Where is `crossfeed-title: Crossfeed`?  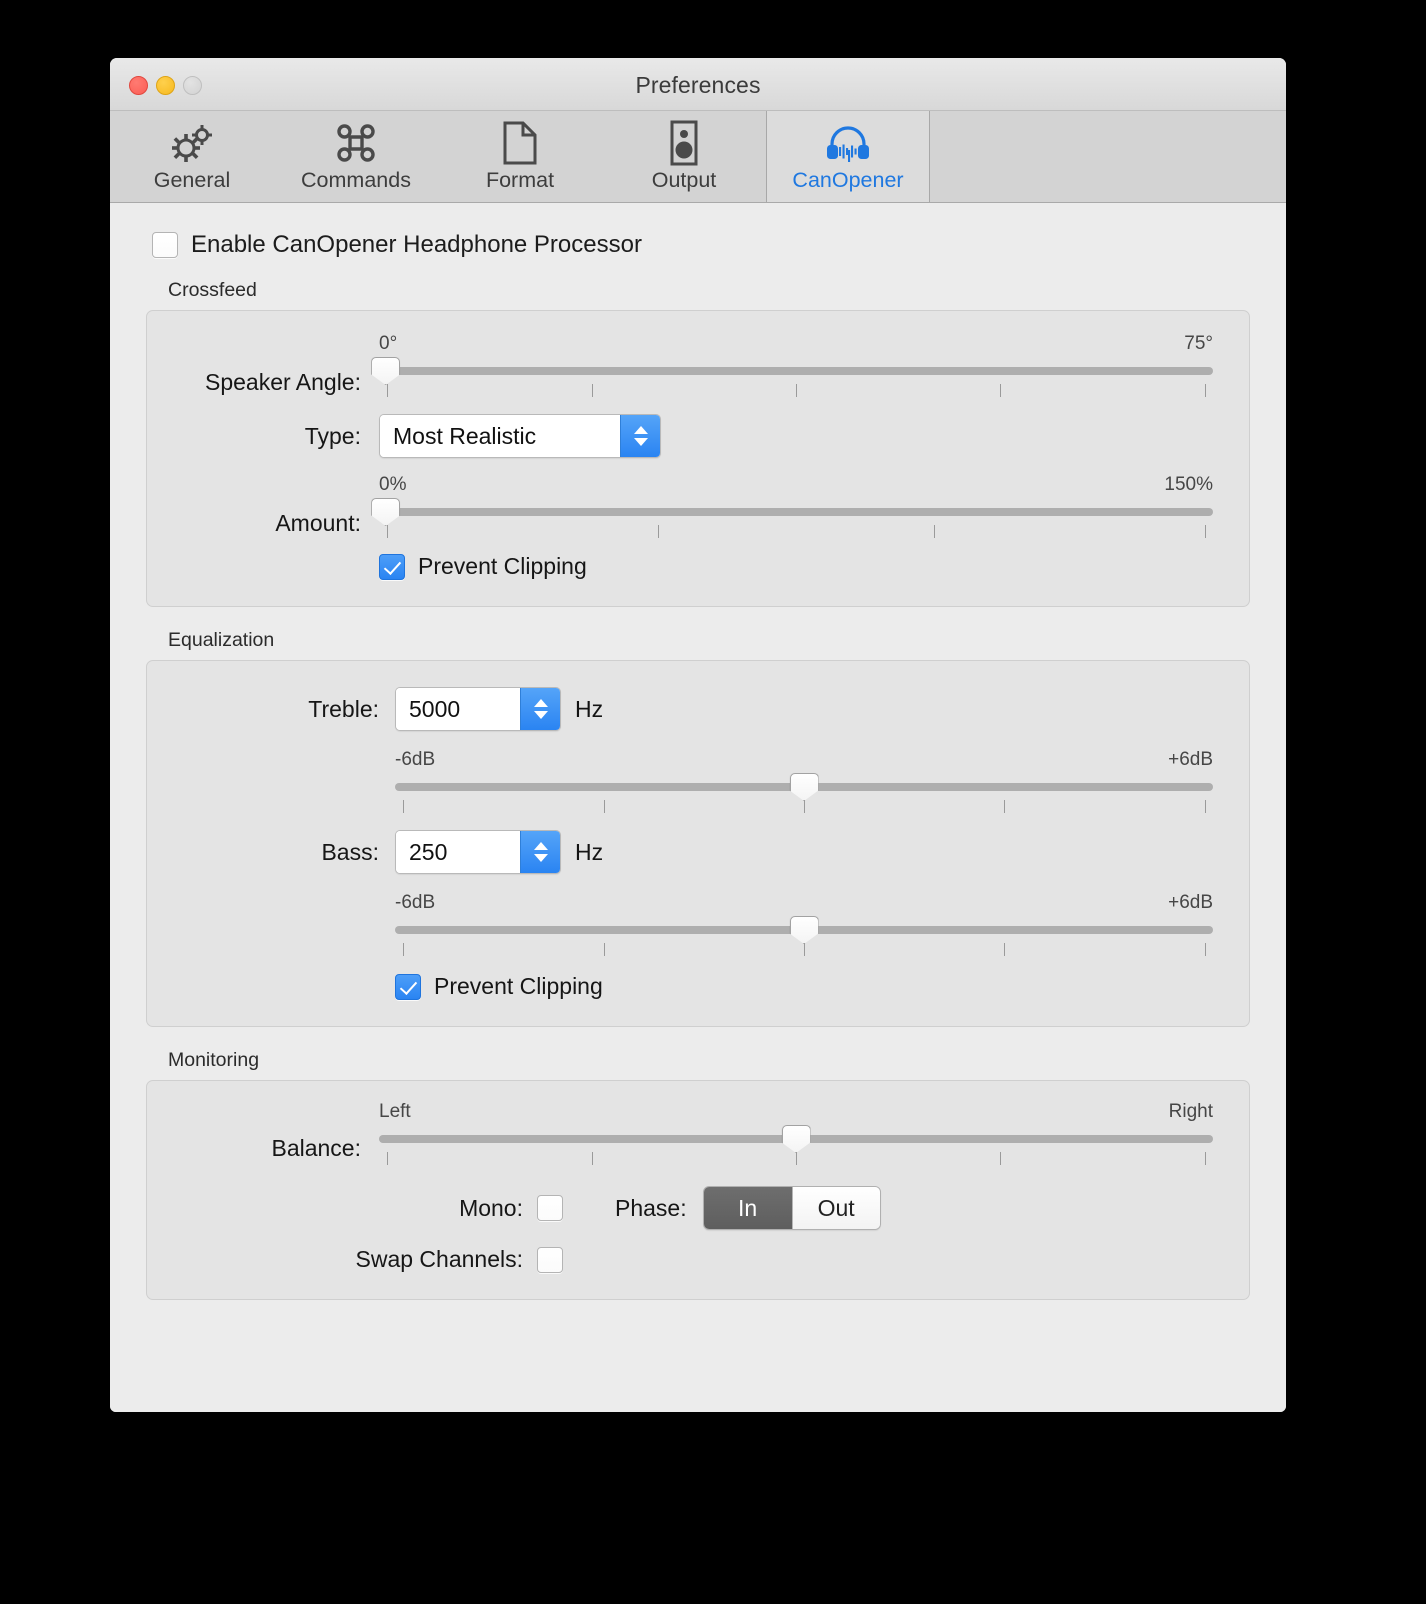
crossfeed-title: Crossfeed is located at coordinates (212, 290).